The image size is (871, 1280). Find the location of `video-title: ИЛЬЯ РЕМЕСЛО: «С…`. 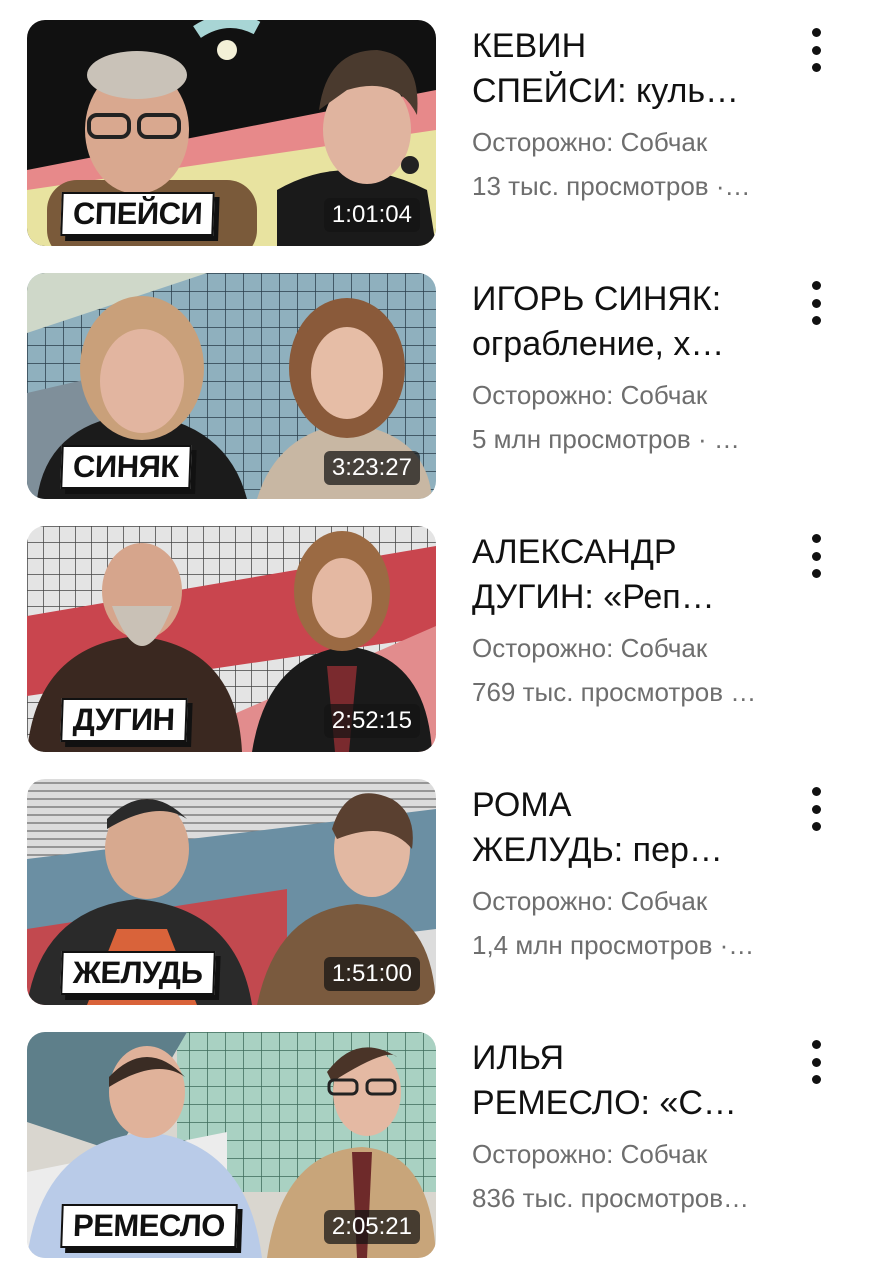

video-title: ИЛЬЯ РЕМЕСЛО: «С… is located at coordinates (632, 1081).